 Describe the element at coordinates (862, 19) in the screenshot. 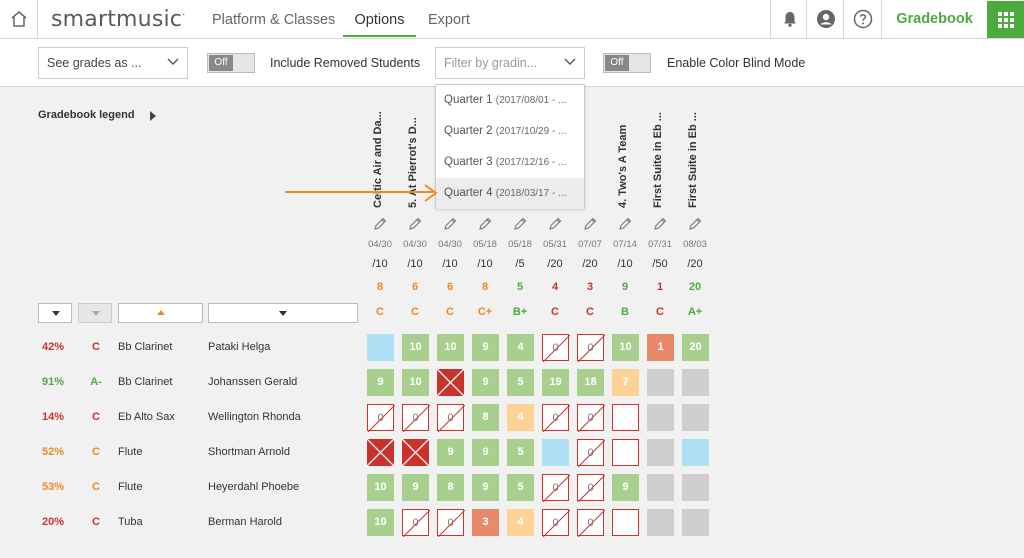

I see `help-button` at that location.